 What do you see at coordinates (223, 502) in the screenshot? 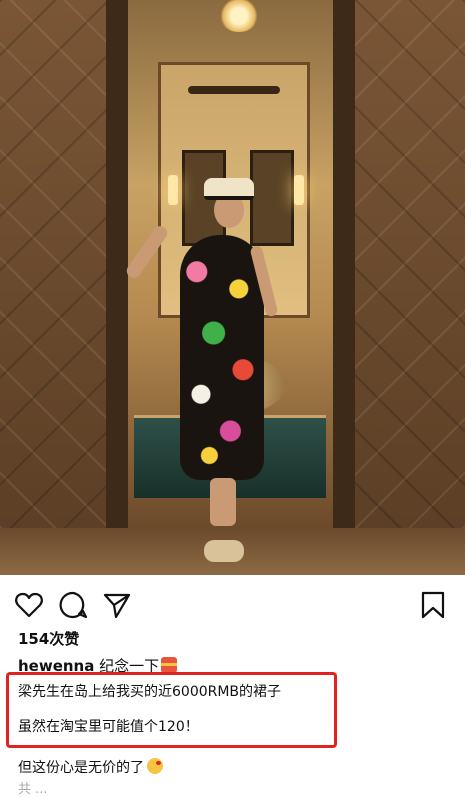
I see `woman-legs` at bounding box center [223, 502].